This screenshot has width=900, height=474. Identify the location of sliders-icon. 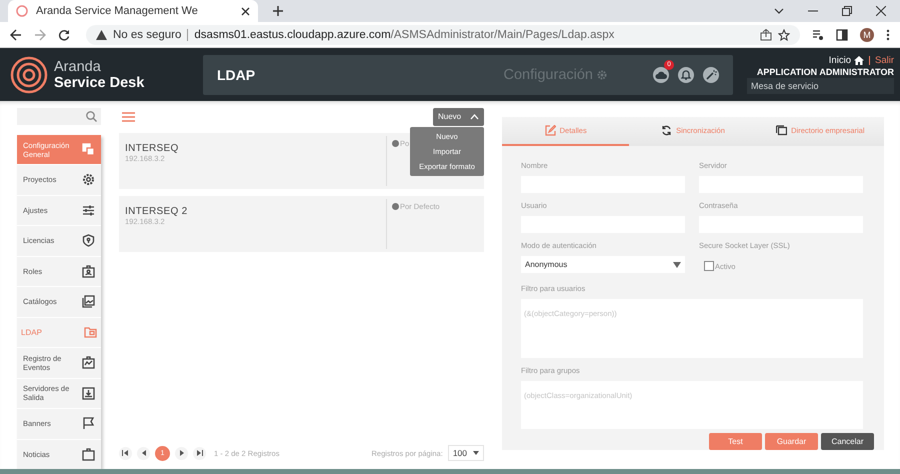
(88, 210).